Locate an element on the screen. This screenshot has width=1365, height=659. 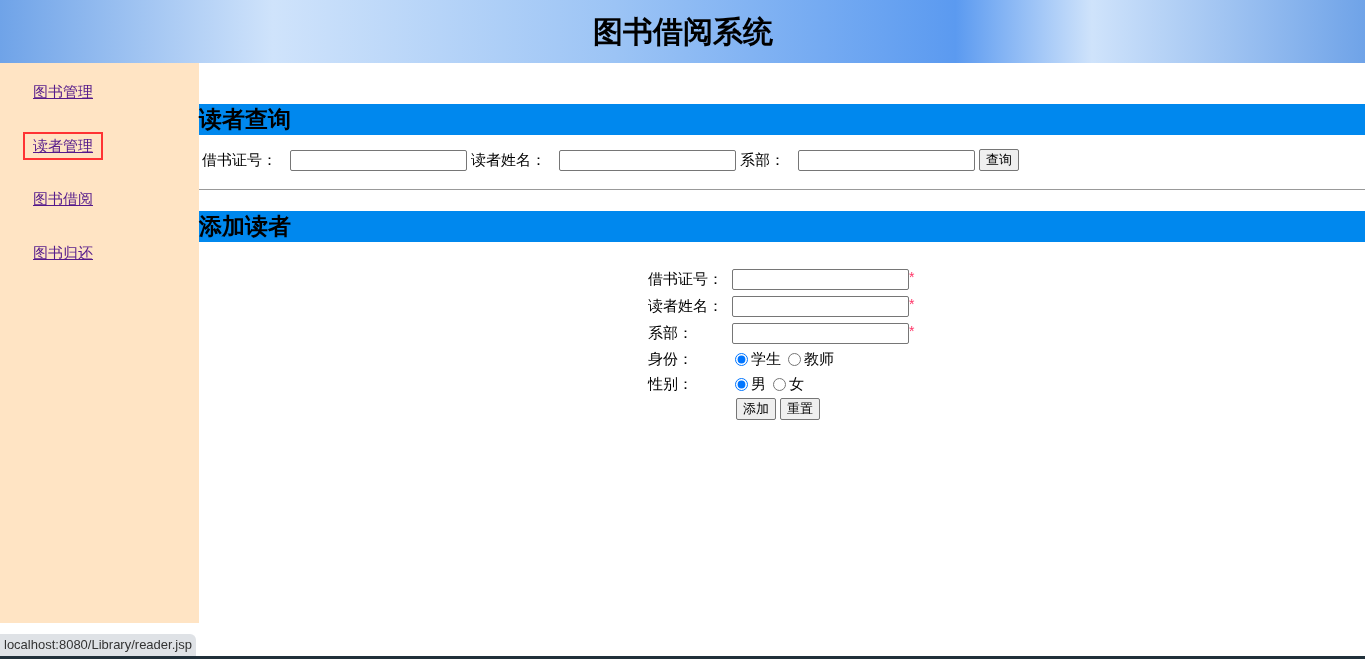
radio-label: 学生 is located at coordinates (766, 359).